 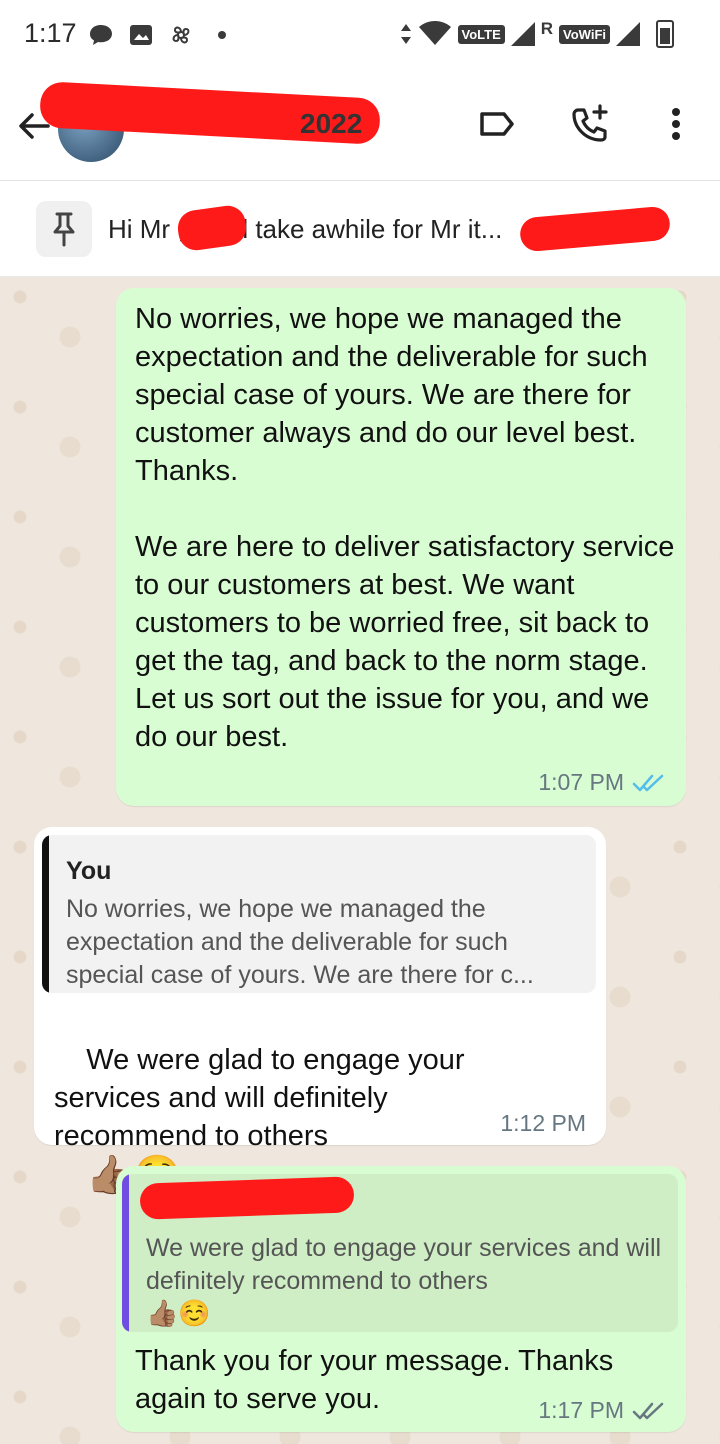 I want to click on chat-header: 2022, so click(x=360, y=126).